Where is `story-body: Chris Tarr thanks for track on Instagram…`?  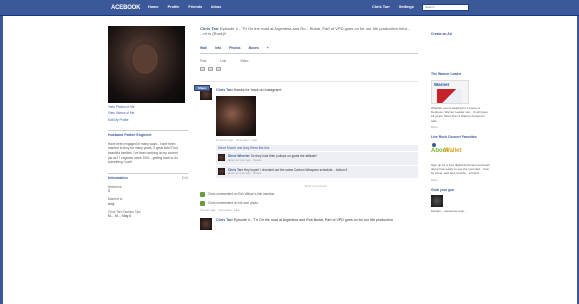 story-body: Chris Tarr thanks for track on Instagram… is located at coordinates (317, 138).